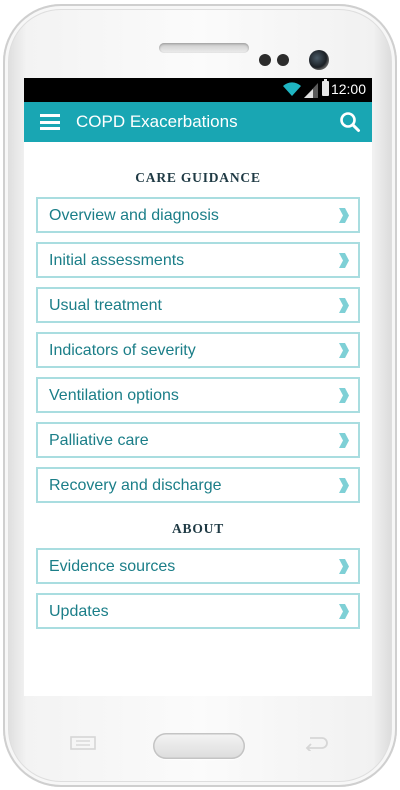 This screenshot has height=790, width=400. Describe the element at coordinates (198, 260) in the screenshot. I see `list-item-initial-assessments: Initial assessments` at that location.